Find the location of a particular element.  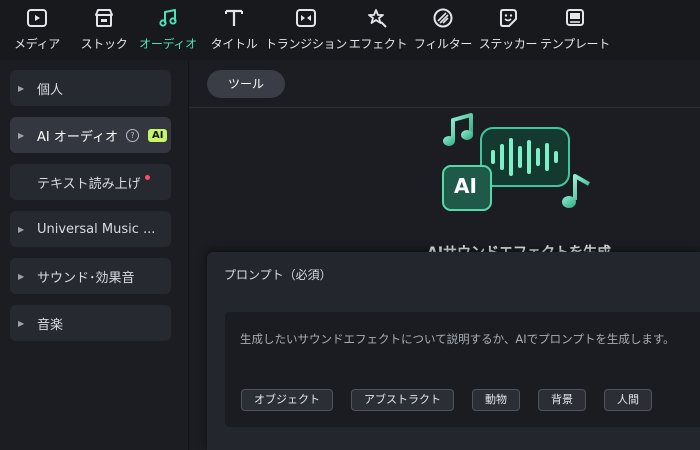

toolbar-stock: ストック is located at coordinates (104, 27).